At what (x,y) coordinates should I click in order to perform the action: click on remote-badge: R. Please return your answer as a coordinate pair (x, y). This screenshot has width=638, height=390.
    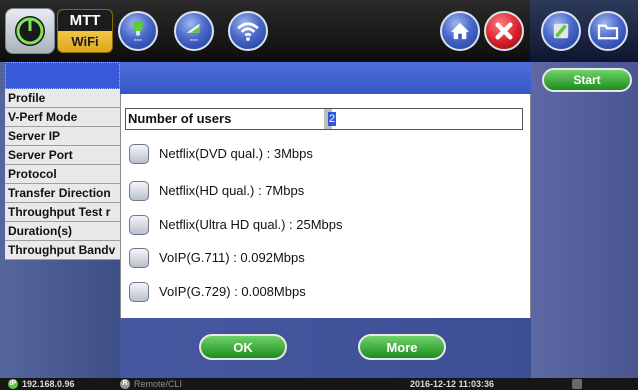
    Looking at the image, I should click on (125, 384).